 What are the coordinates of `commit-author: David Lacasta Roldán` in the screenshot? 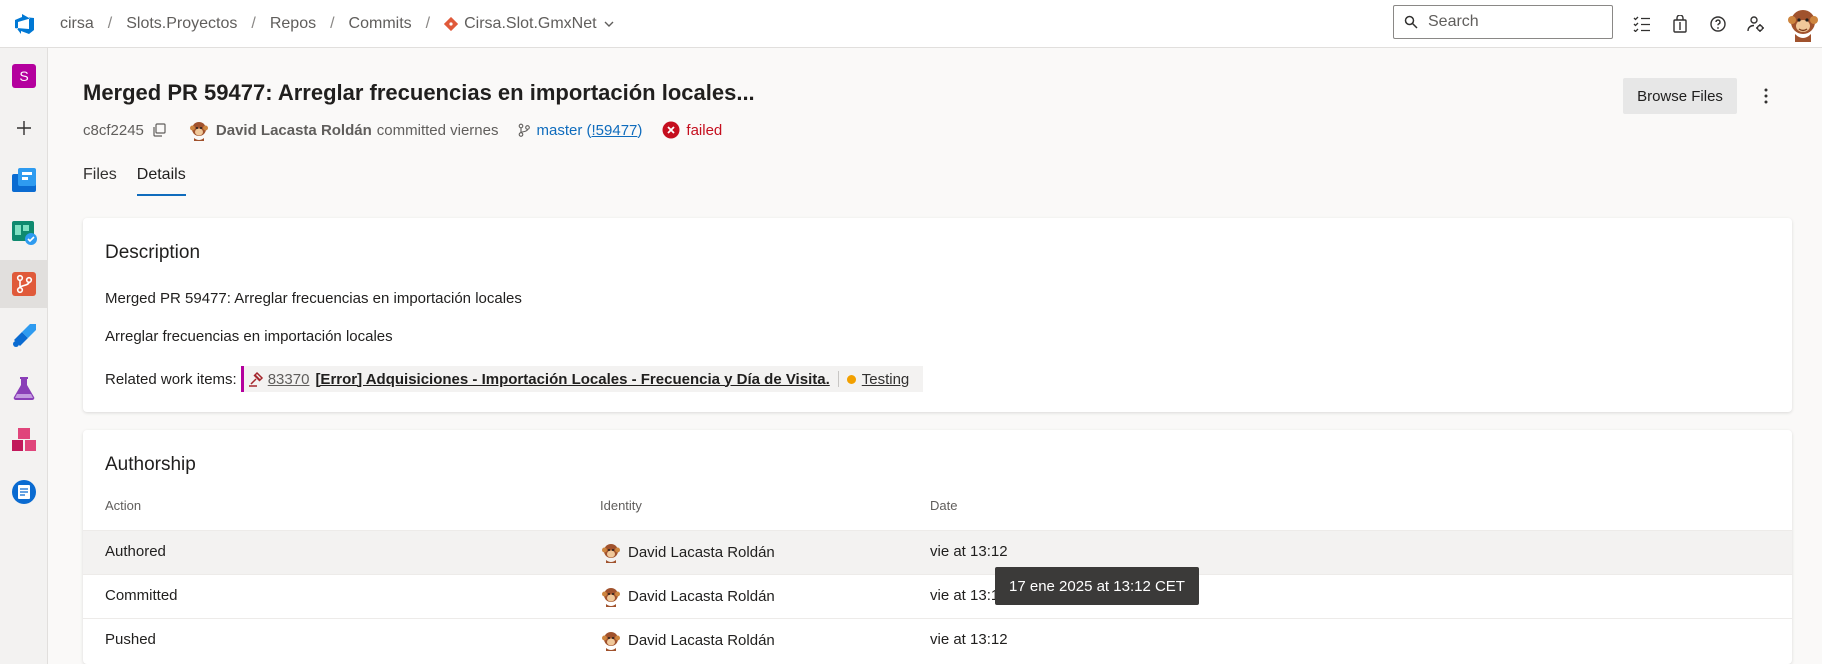 It's located at (294, 130).